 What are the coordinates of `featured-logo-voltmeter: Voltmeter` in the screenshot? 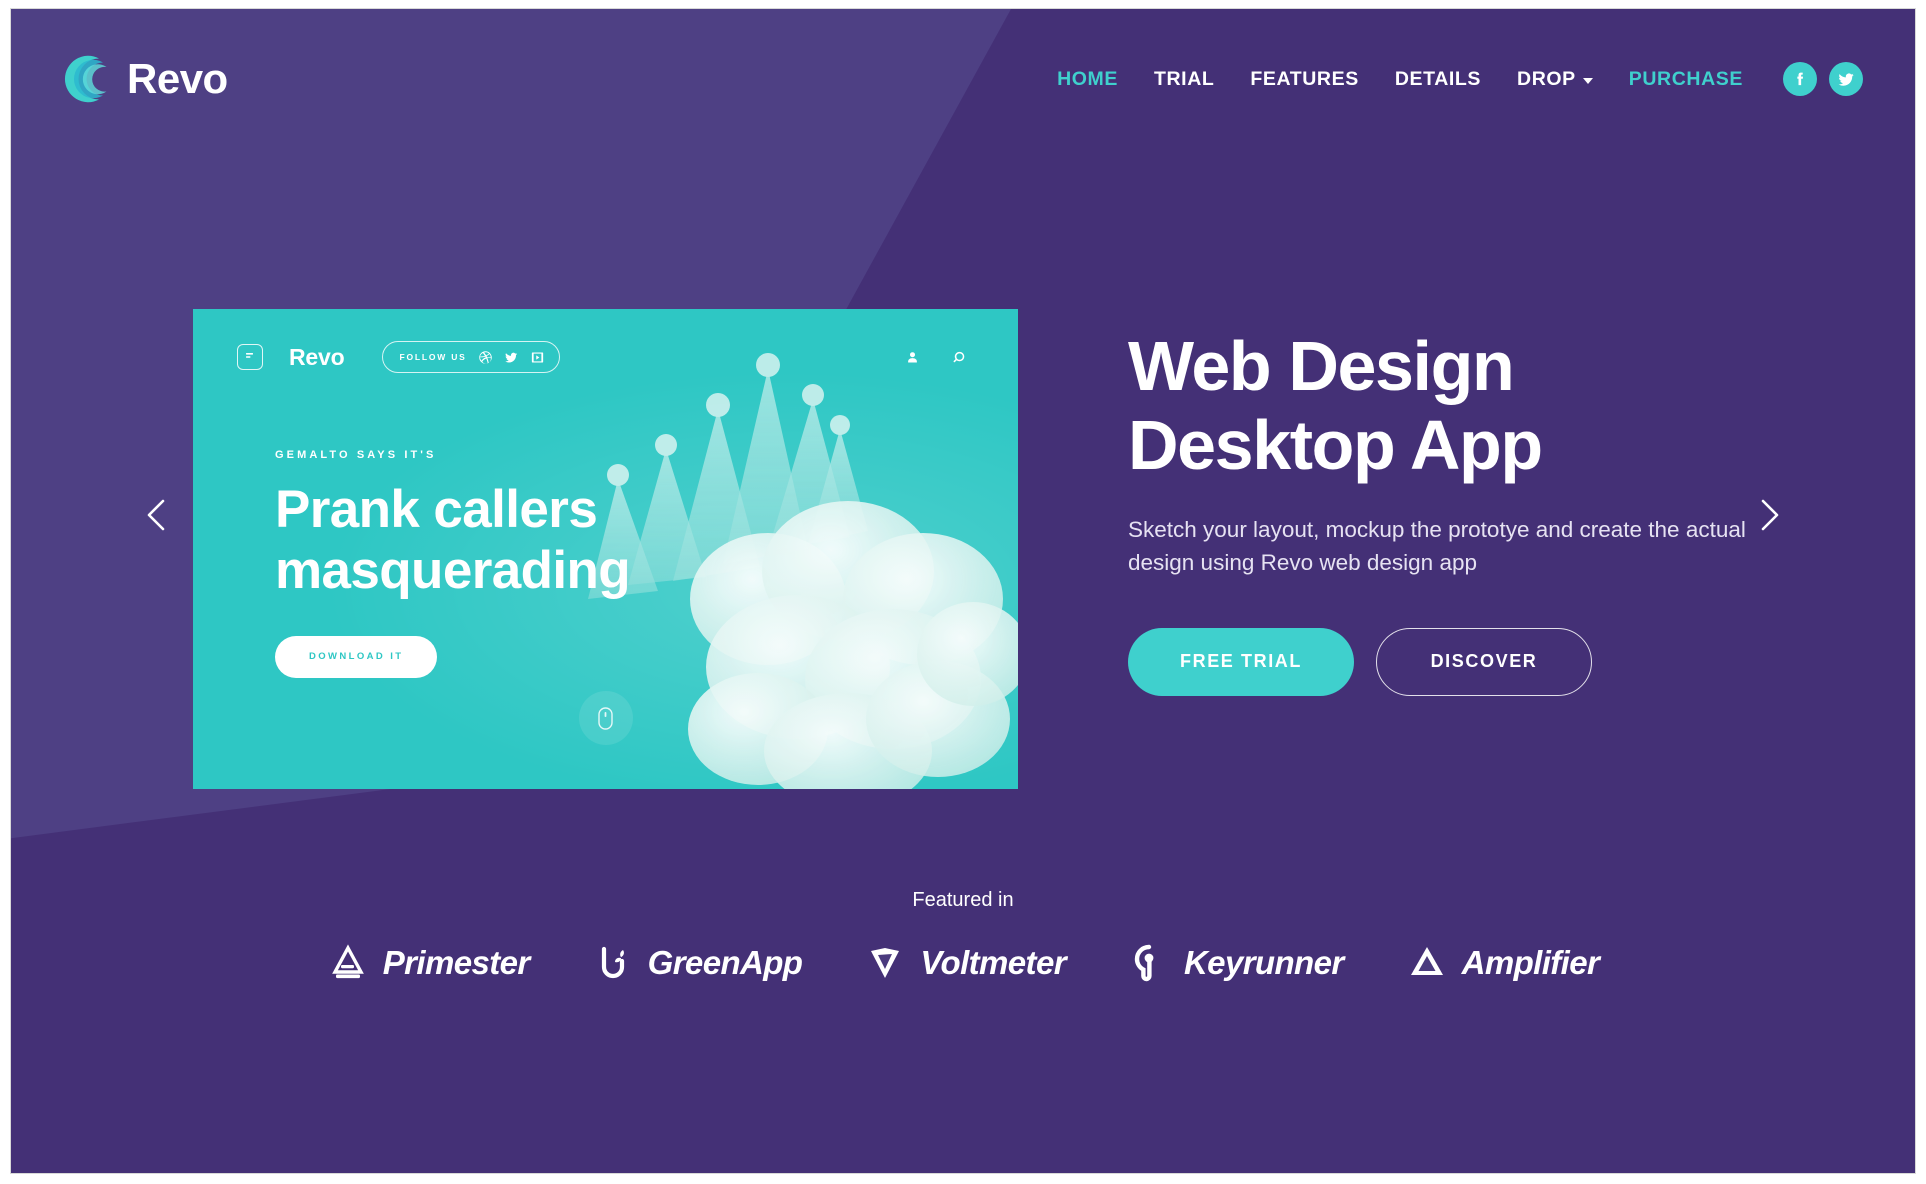 It's located at (965, 963).